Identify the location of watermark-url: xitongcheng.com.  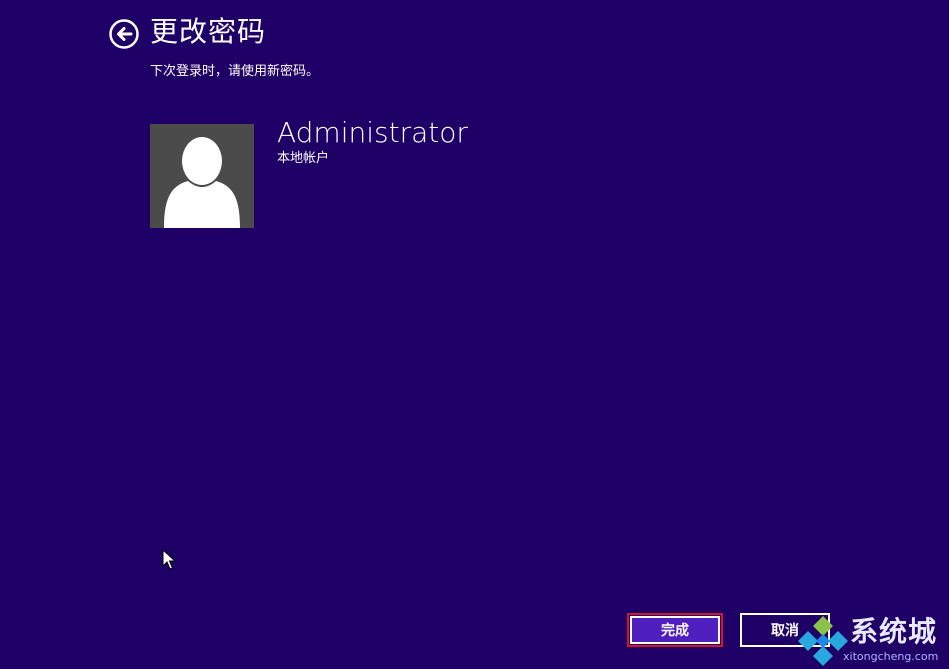
(891, 656).